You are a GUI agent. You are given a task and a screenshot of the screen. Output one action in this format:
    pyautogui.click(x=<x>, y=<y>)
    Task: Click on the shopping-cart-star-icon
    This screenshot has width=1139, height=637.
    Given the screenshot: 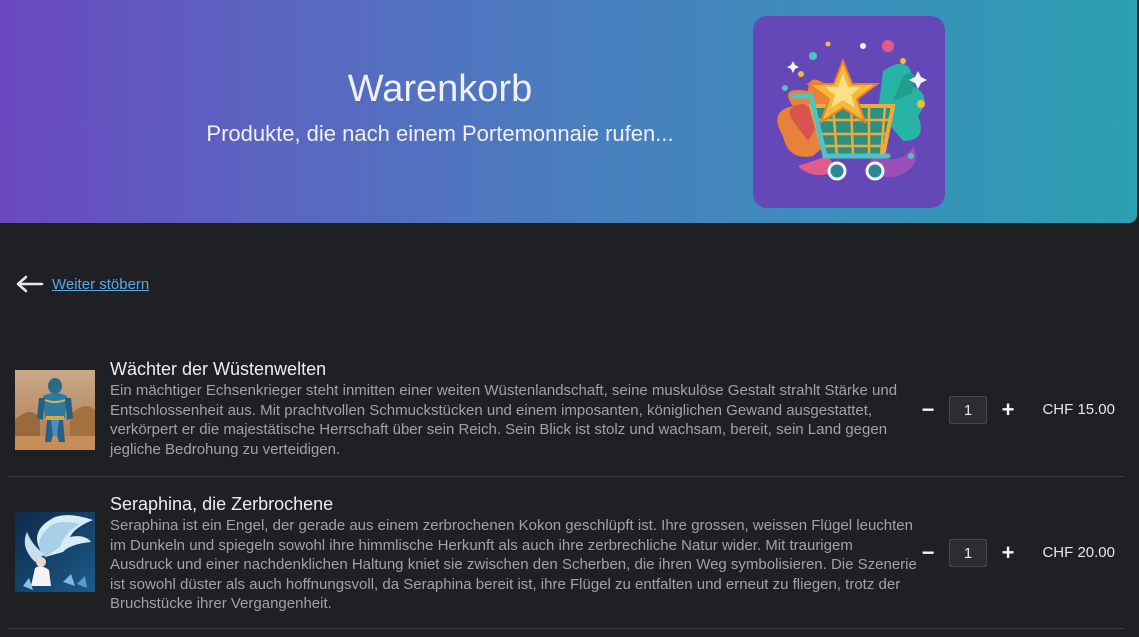 What is the action you would take?
    pyautogui.click(x=852, y=110)
    